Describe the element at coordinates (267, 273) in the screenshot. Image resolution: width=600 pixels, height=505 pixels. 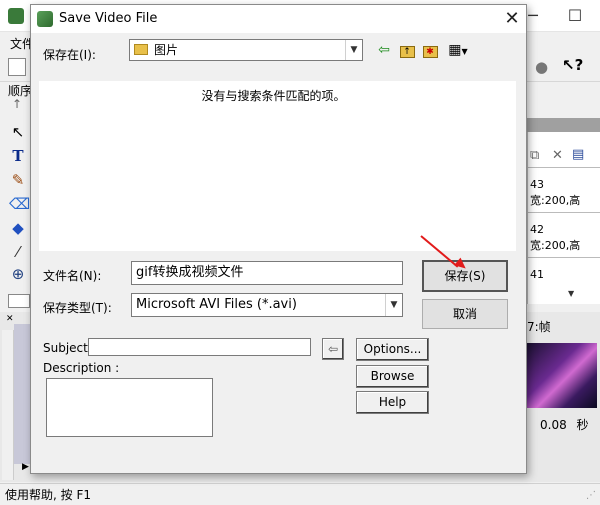
I see `filename-input: gif转换成视频文件` at that location.